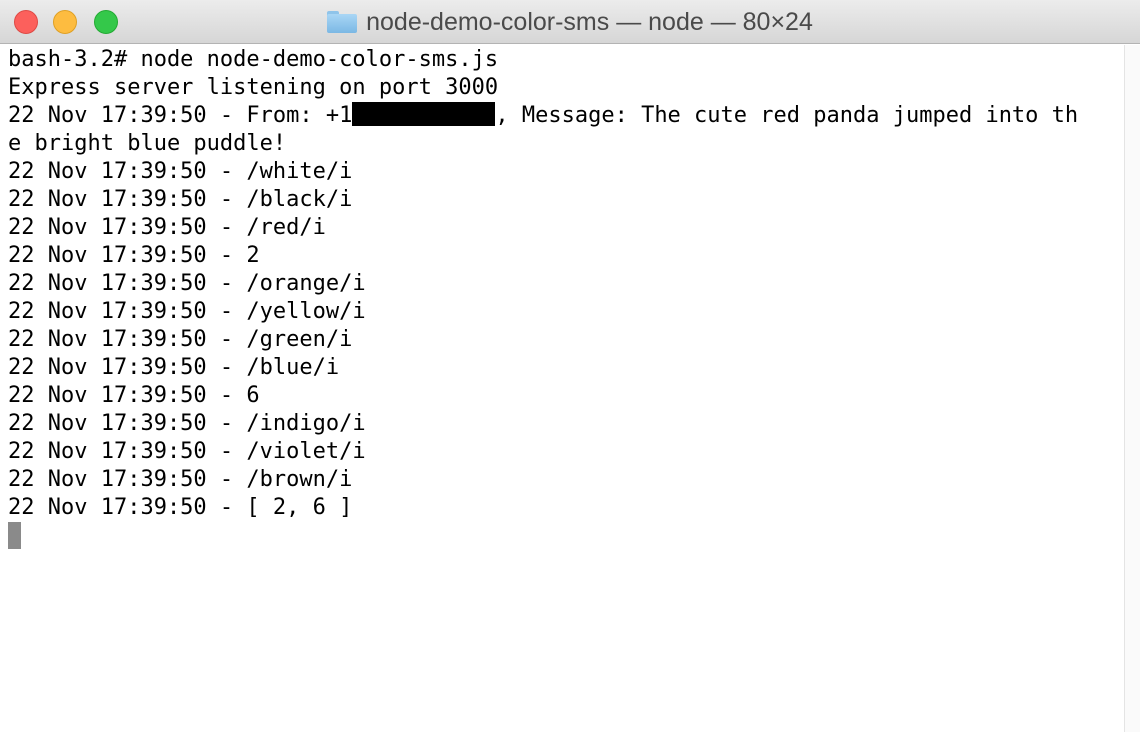  I want to click on window-title-text: node-demo-color-sms — node — 80×24, so click(589, 21).